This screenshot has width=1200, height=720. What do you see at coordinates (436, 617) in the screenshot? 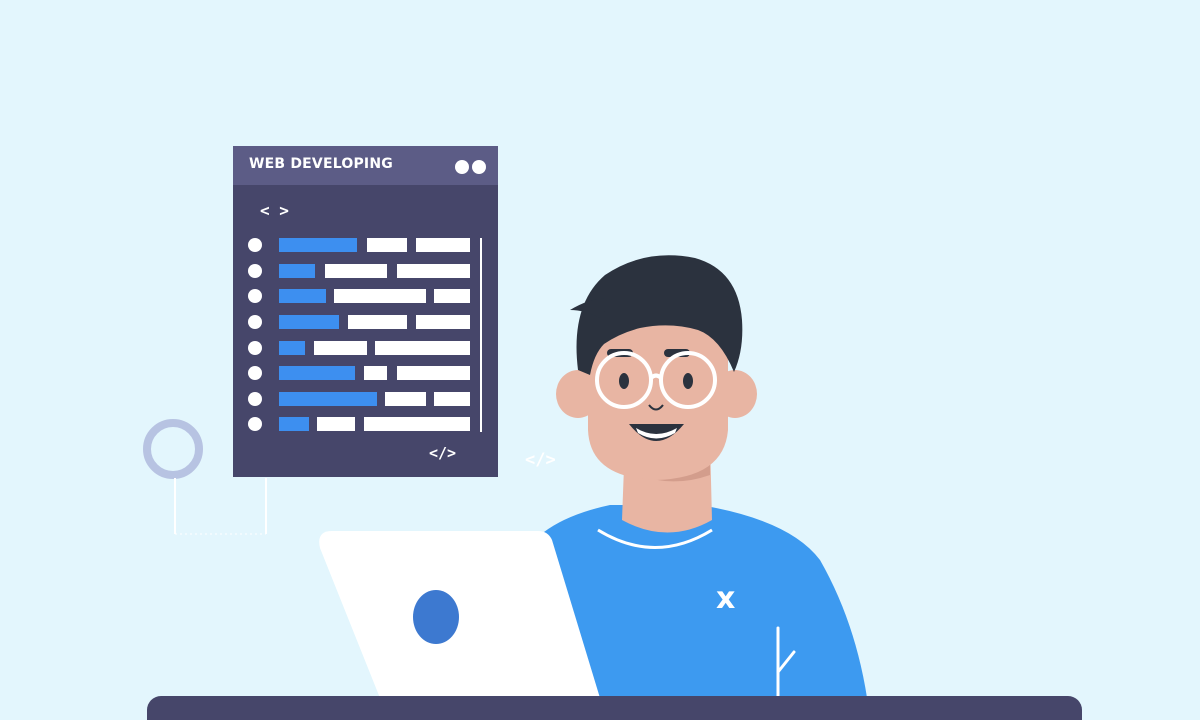
I see `laptop-logo-icon` at bounding box center [436, 617].